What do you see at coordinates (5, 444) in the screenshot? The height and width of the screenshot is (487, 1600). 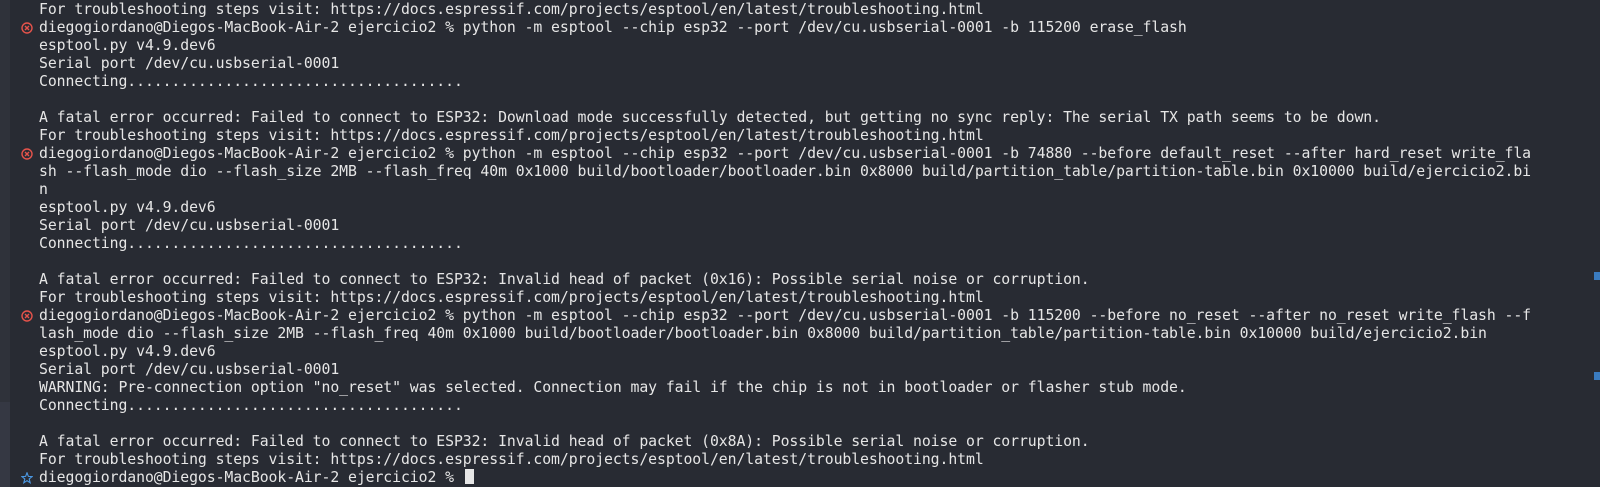 I see `gutter-accent` at bounding box center [5, 444].